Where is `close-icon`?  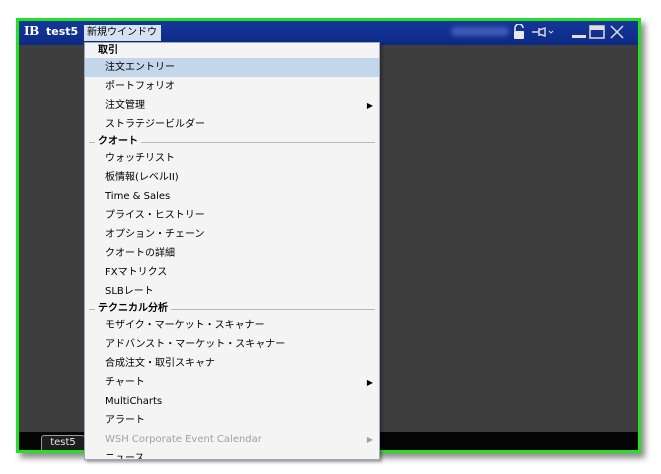 close-icon is located at coordinates (617, 34).